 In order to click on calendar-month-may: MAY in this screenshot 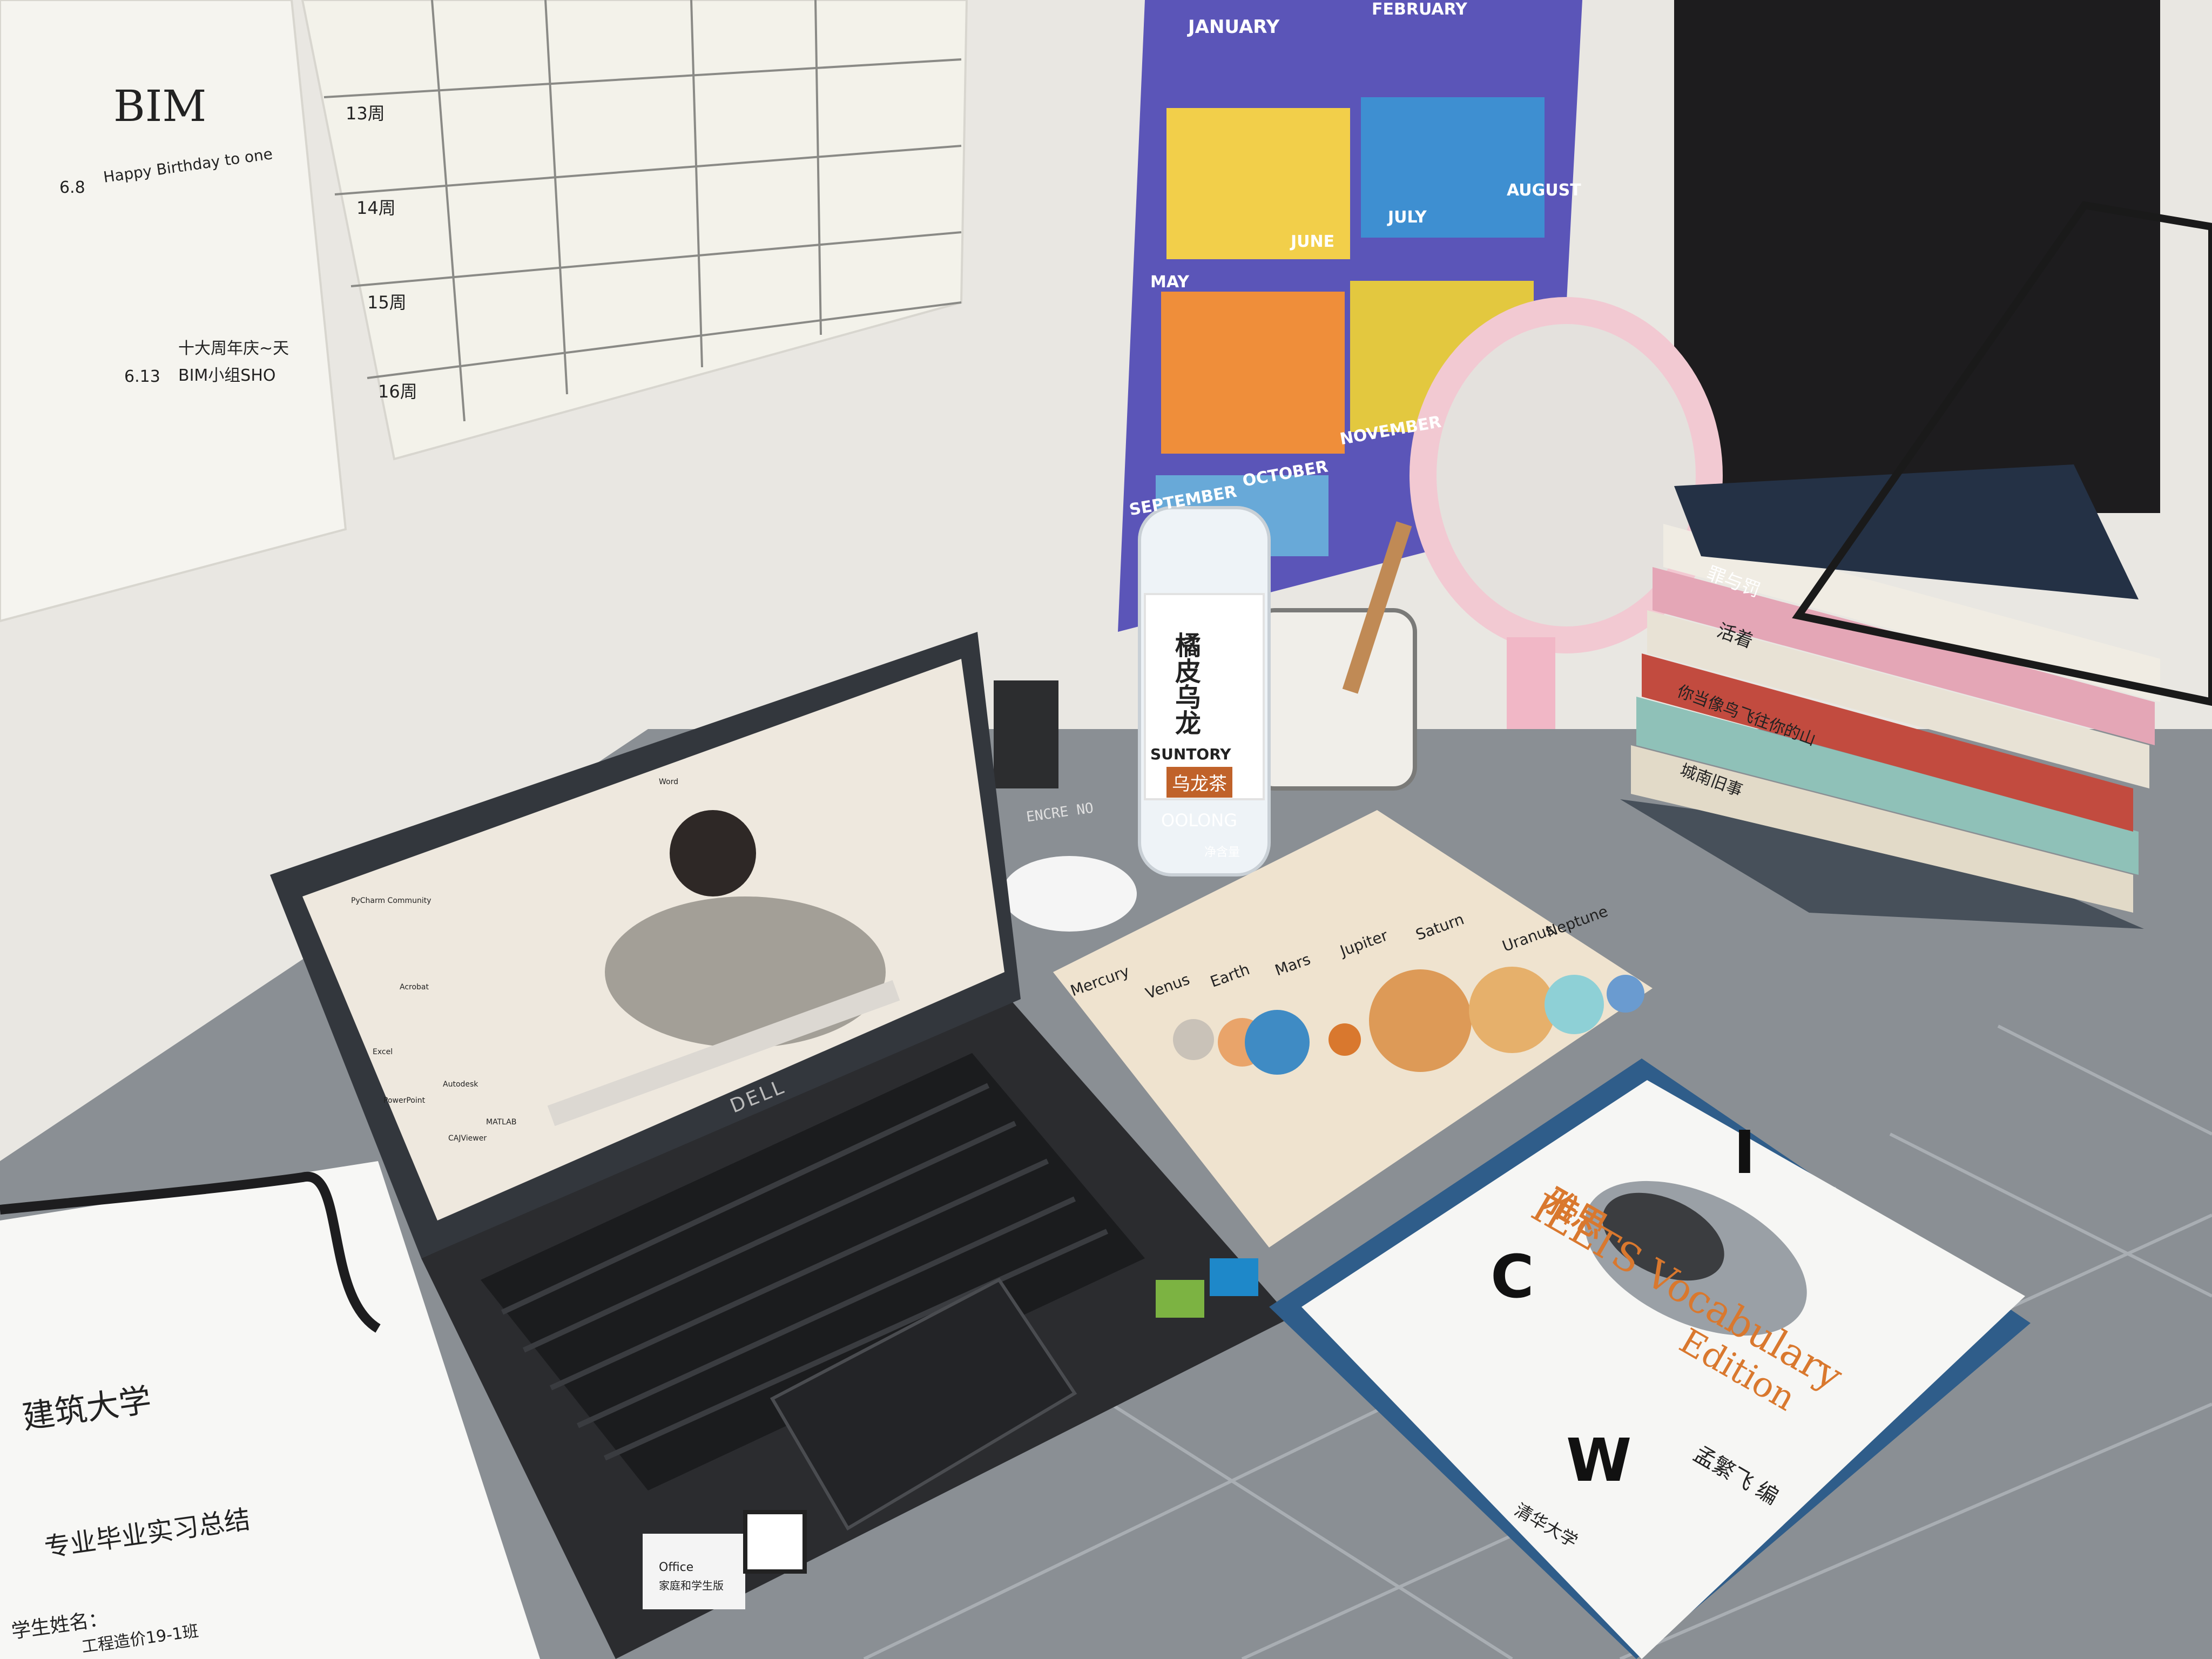, I will do `click(1169, 282)`.